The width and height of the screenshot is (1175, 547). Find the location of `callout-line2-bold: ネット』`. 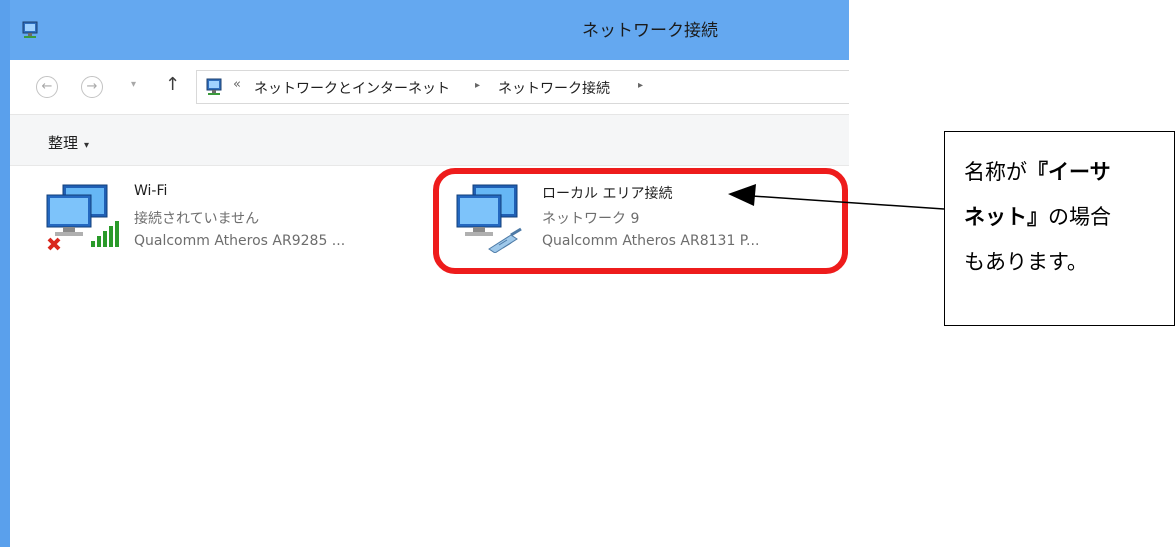

callout-line2-bold: ネット』 is located at coordinates (1006, 217).